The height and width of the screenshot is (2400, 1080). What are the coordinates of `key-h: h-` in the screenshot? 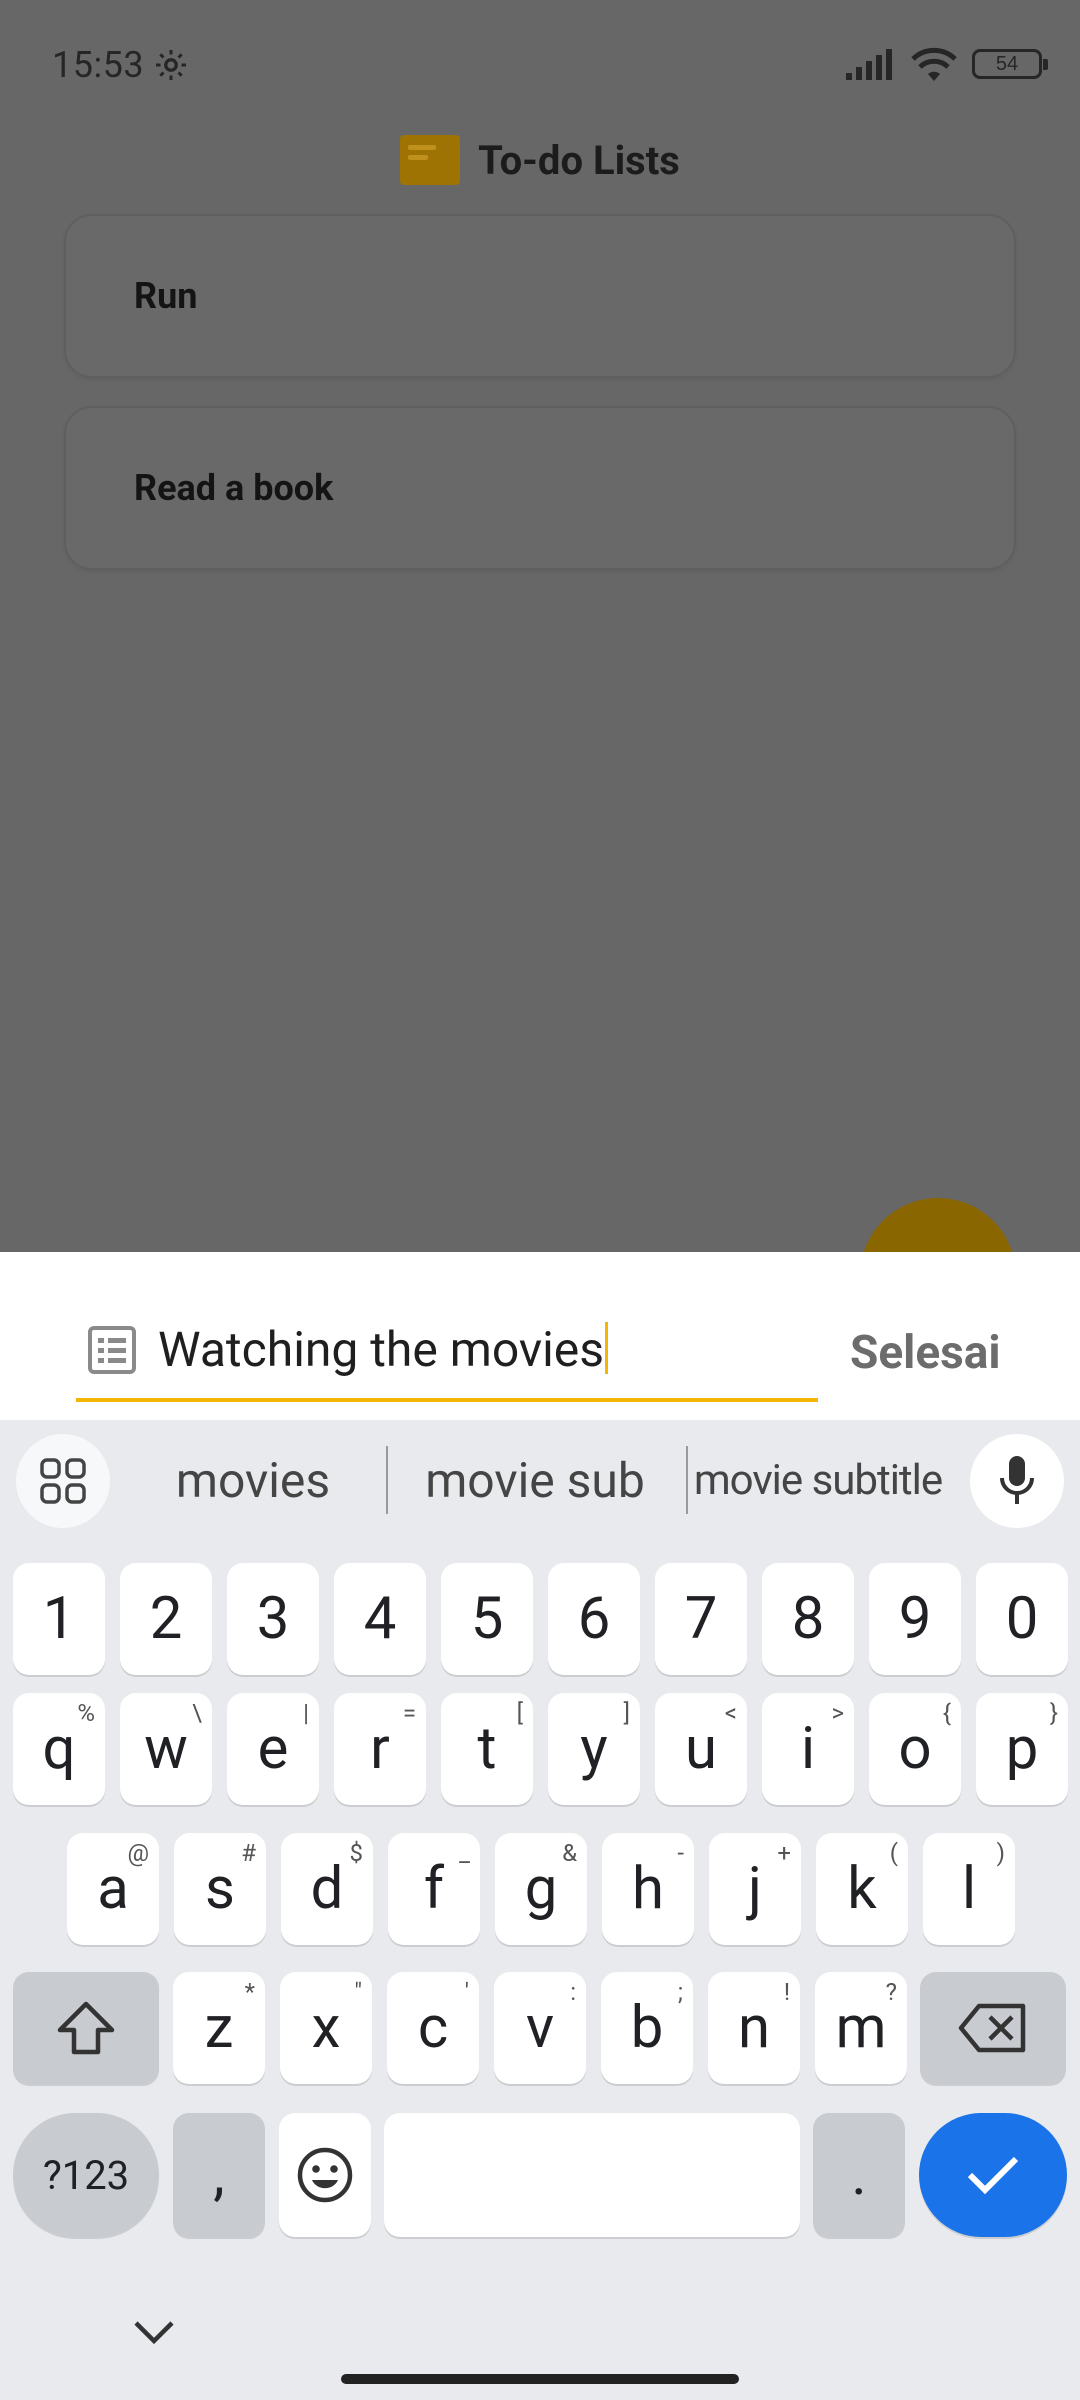 It's located at (648, 1889).